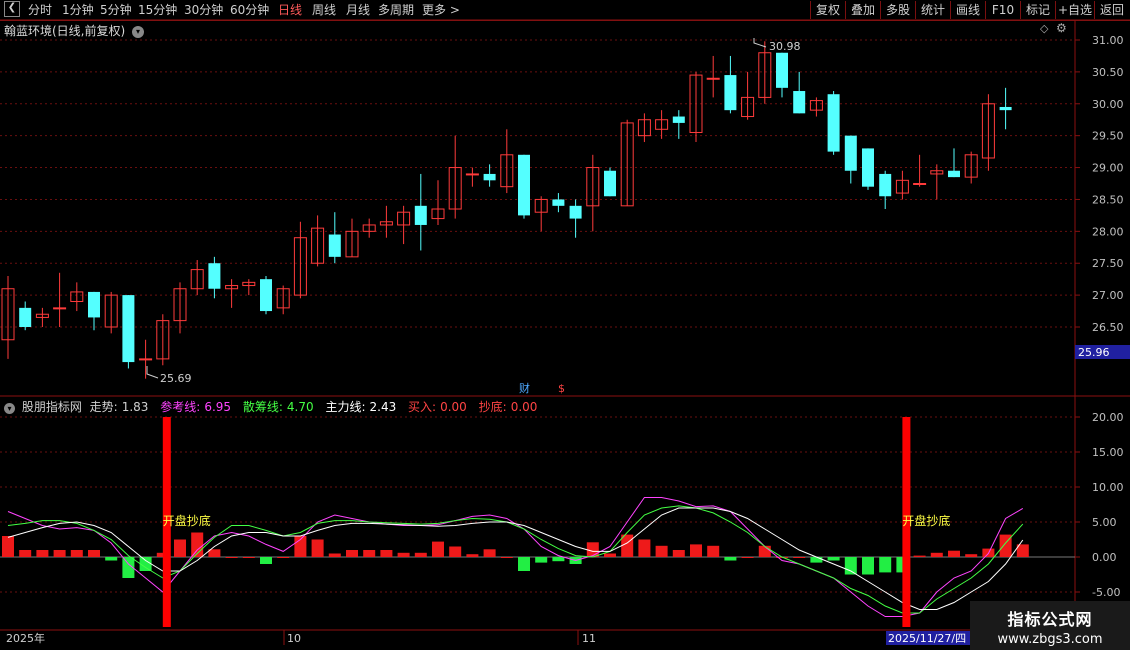 The width and height of the screenshot is (1130, 650). I want to click on add-watchlist-button: +自选, so click(1074, 10).